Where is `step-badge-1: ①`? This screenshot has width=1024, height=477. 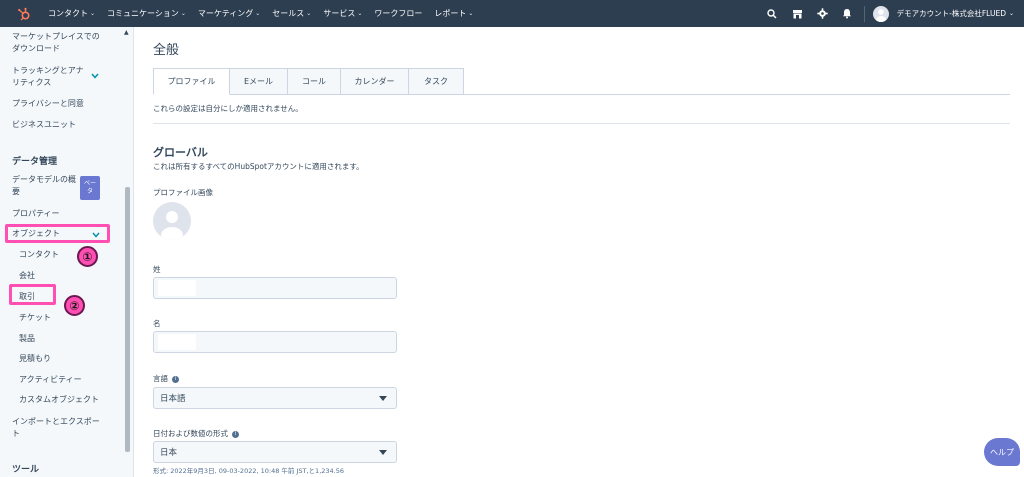
step-badge-1: ① is located at coordinates (87, 256).